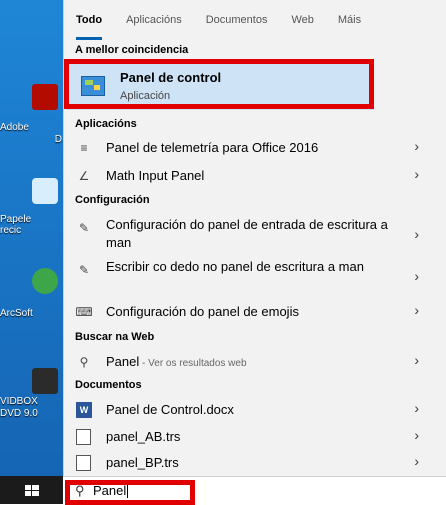  Describe the element at coordinates (255, 410) in the screenshot. I see `result-doc-panel-de-control: W Panel de Control.docx ›` at that location.